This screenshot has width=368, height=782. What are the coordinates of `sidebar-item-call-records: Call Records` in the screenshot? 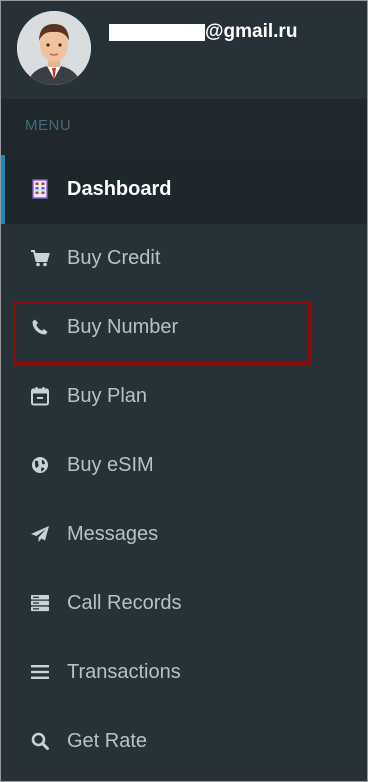 It's located at (184, 603).